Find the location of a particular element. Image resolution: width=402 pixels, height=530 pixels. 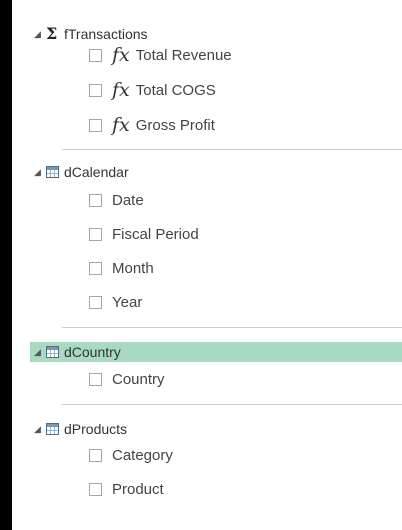

field-label: Fiscal Period is located at coordinates (155, 234).